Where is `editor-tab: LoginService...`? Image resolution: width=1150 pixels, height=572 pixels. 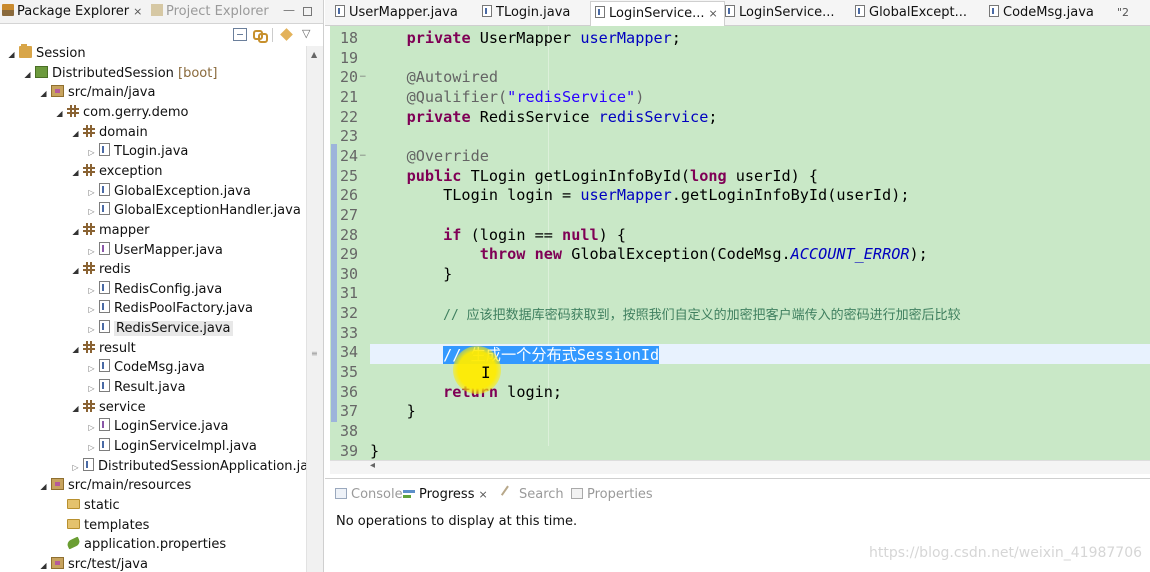 editor-tab: LoginService... is located at coordinates (780, 13).